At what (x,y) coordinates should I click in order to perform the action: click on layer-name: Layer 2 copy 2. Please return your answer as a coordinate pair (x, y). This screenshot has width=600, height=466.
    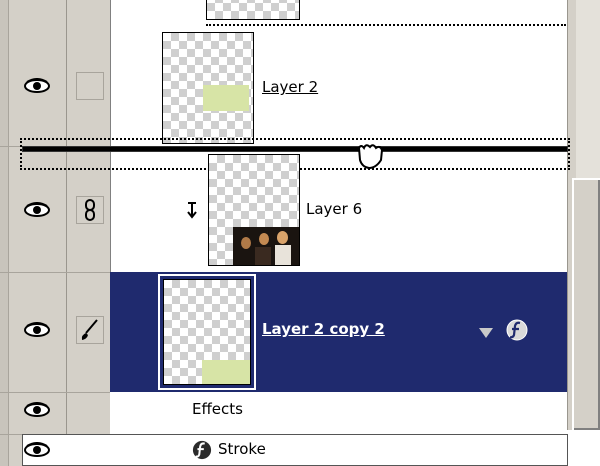
    Looking at the image, I should click on (323, 329).